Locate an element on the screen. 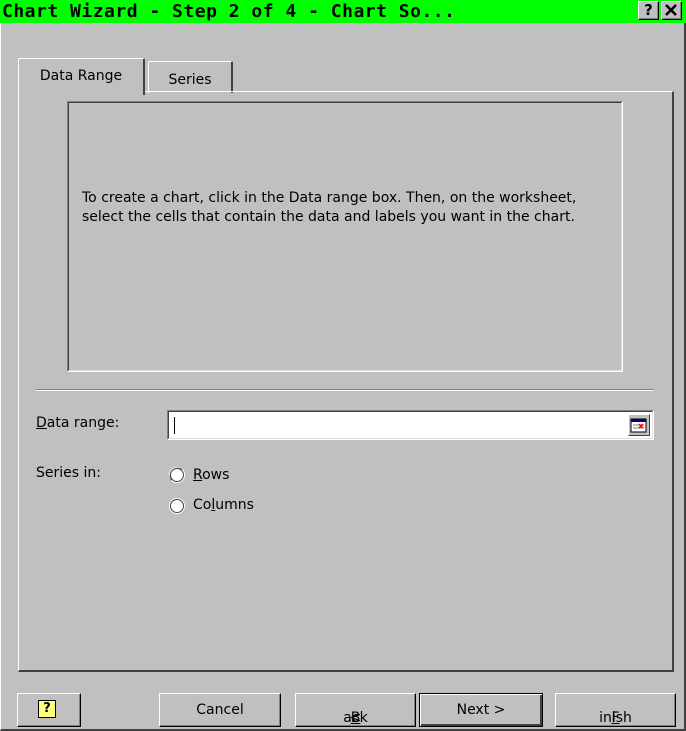  data-range-input is located at coordinates (410, 425).